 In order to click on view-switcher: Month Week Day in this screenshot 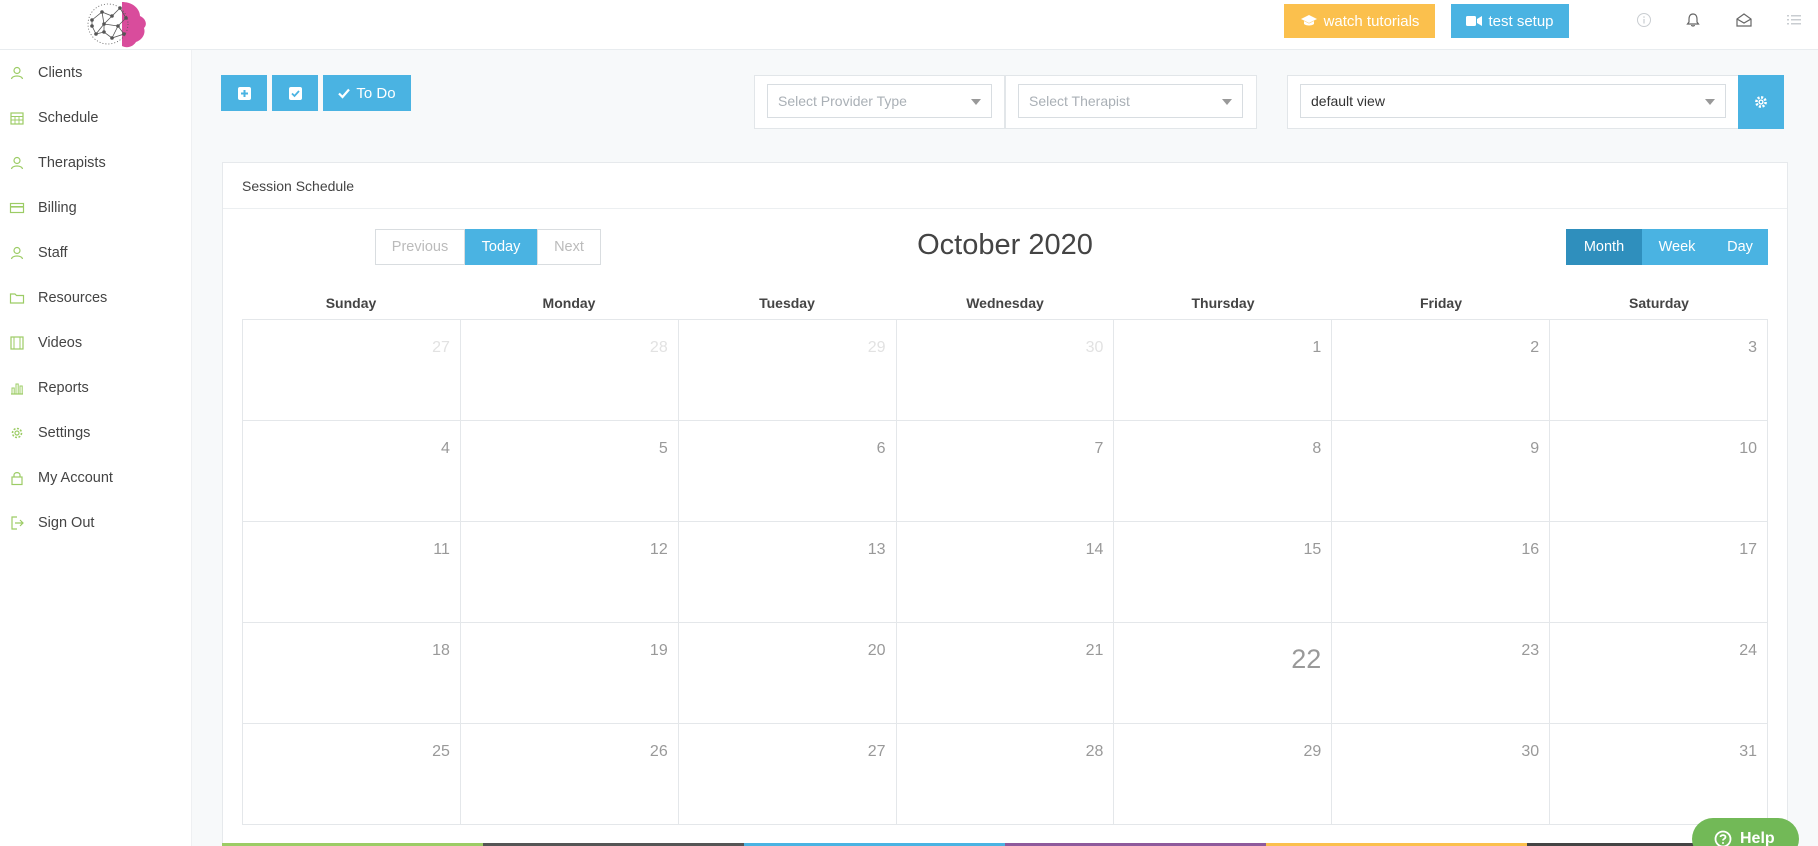, I will do `click(1667, 247)`.